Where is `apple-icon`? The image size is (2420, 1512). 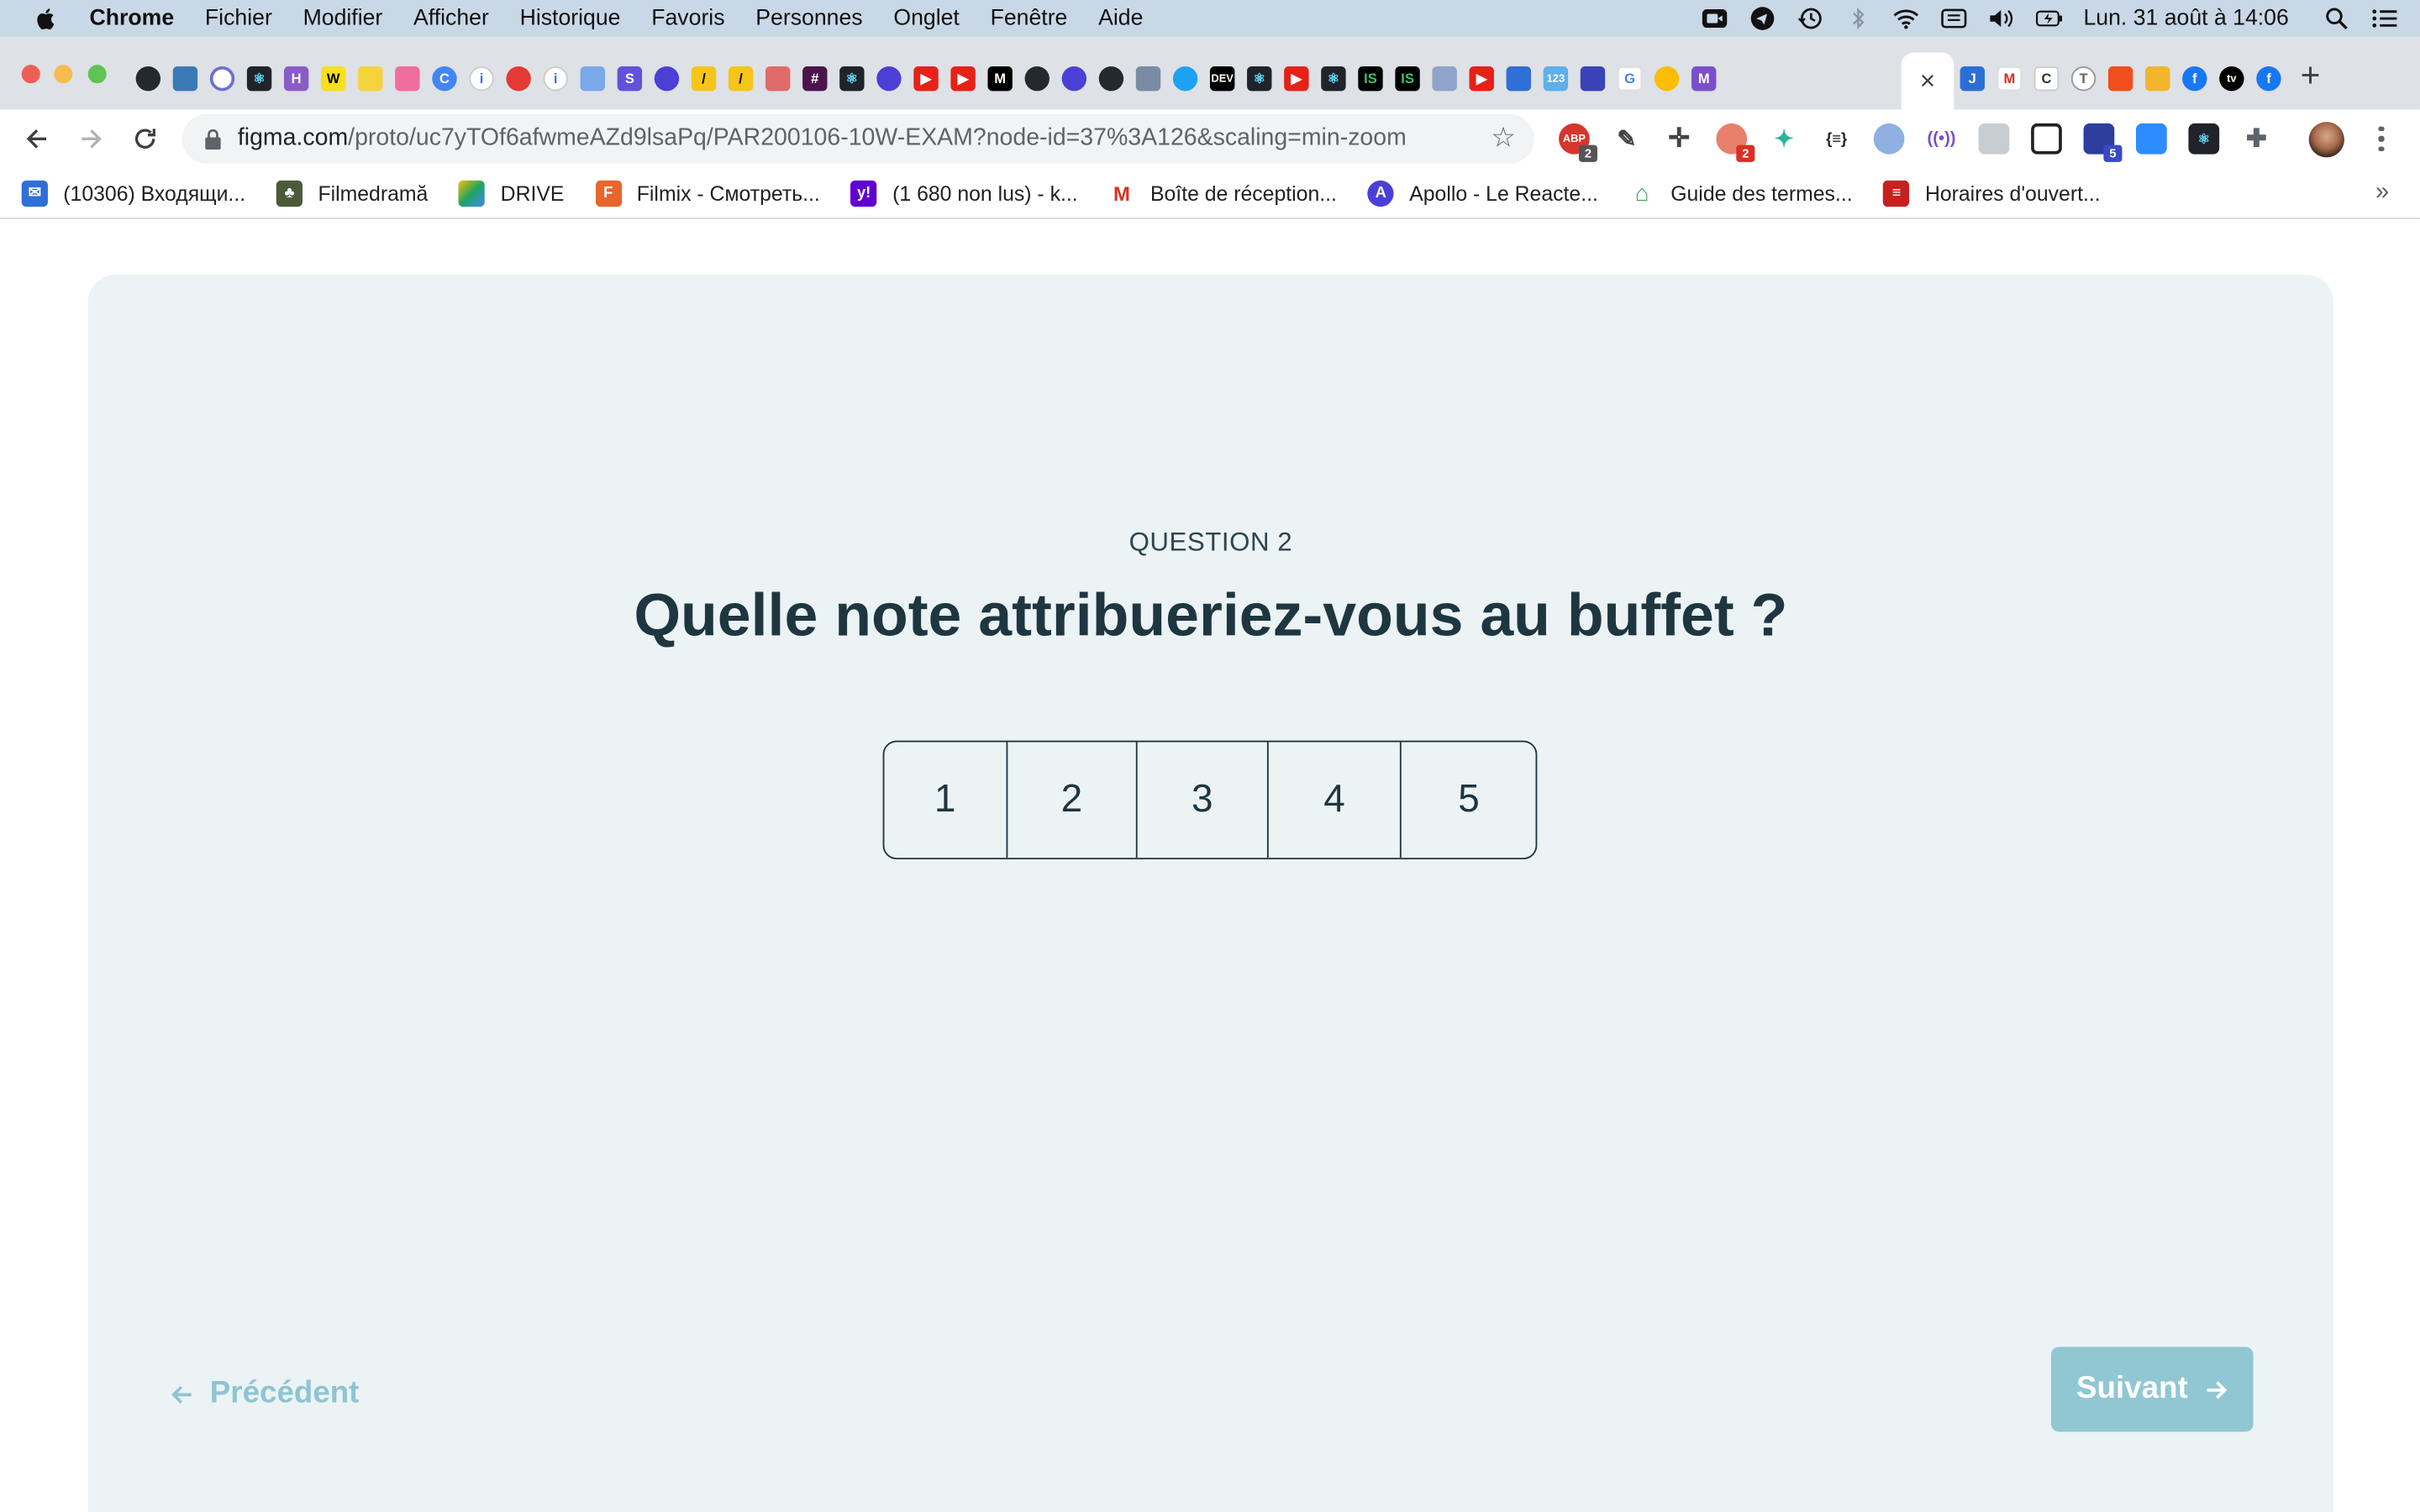 apple-icon is located at coordinates (46, 18).